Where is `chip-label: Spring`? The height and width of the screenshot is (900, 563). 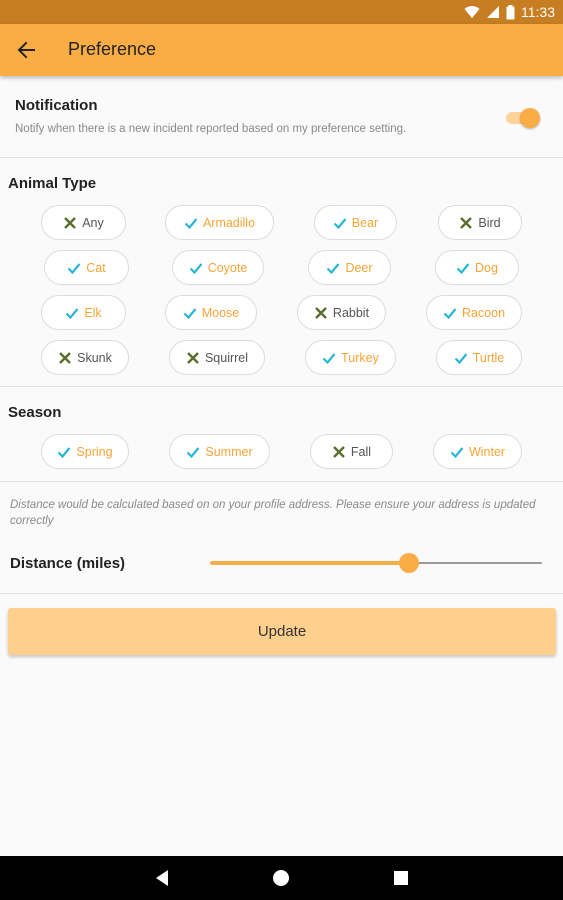
chip-label: Spring is located at coordinates (94, 451).